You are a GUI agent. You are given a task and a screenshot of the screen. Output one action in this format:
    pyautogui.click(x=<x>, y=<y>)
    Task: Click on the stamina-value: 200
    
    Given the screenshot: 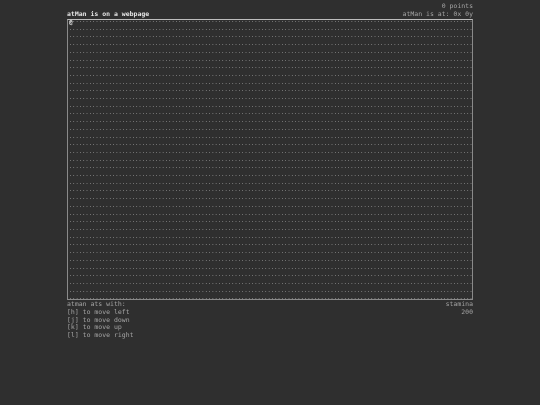 What is the action you would take?
    pyautogui.click(x=467, y=311)
    